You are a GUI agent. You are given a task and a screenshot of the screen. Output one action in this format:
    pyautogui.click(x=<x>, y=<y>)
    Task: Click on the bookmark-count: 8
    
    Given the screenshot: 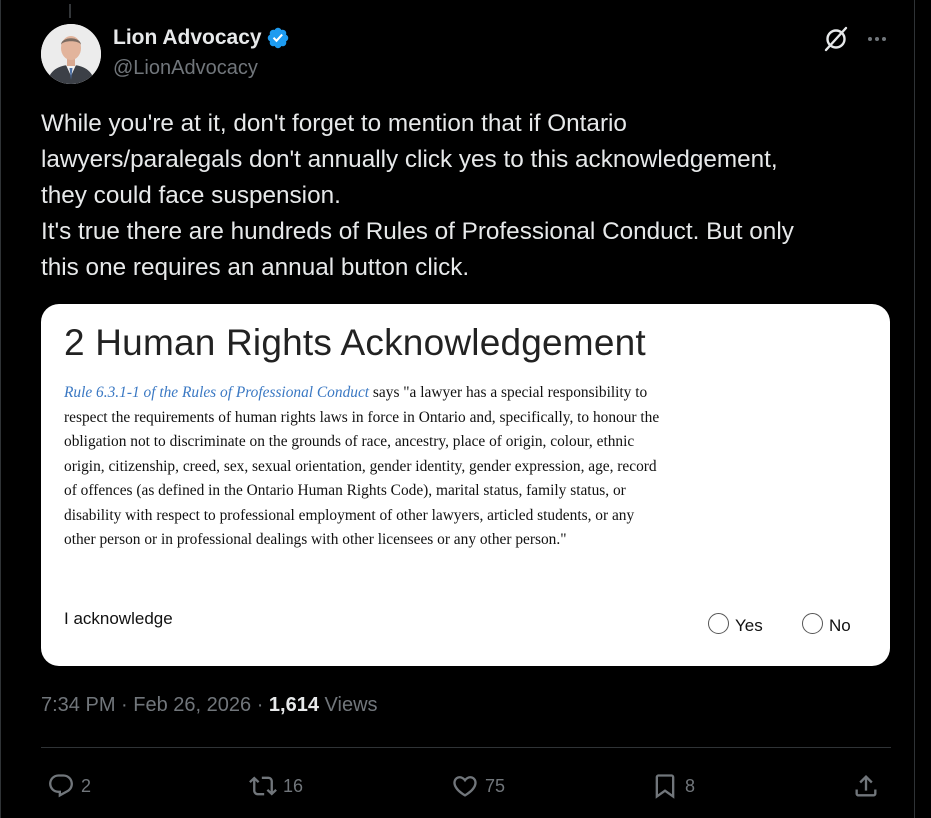 What is the action you would take?
    pyautogui.click(x=690, y=785)
    